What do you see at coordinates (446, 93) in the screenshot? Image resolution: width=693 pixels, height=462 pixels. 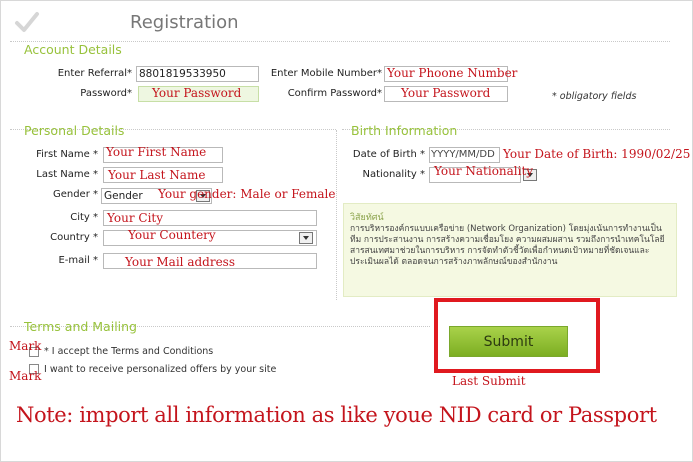 I see `confirm-password-annotation: Your Password` at bounding box center [446, 93].